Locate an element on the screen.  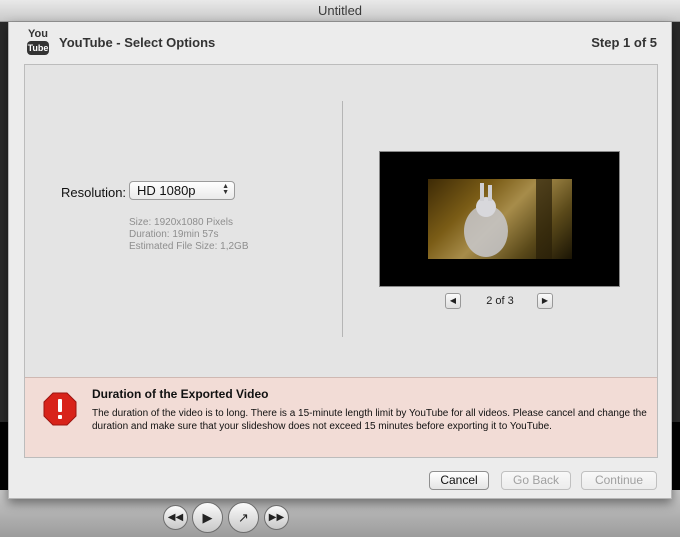
select-arrows-icon: ▲ ▼ is located at coordinates (225, 189).